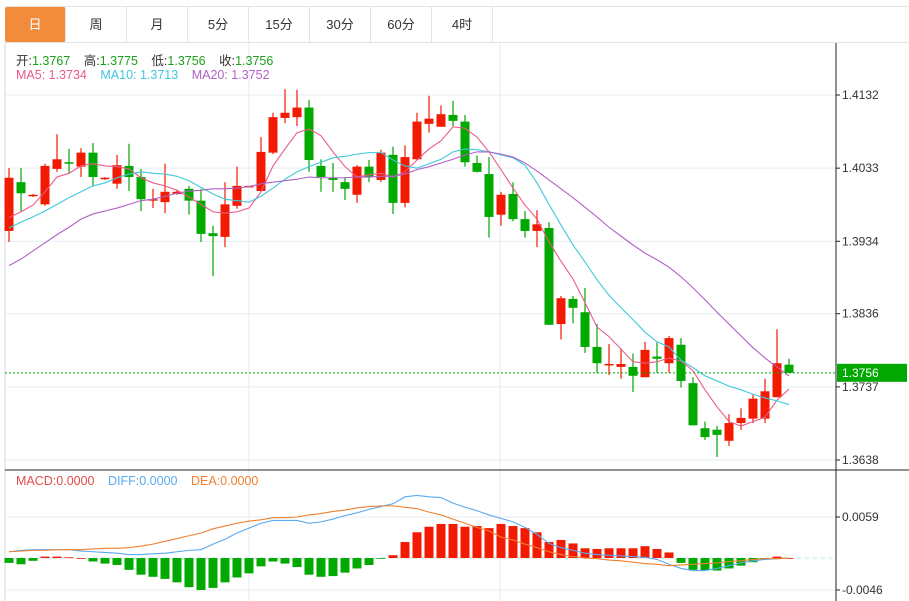 Image resolution: width=909 pixels, height=601 pixels. I want to click on tab-4hour: 4时, so click(462, 24).